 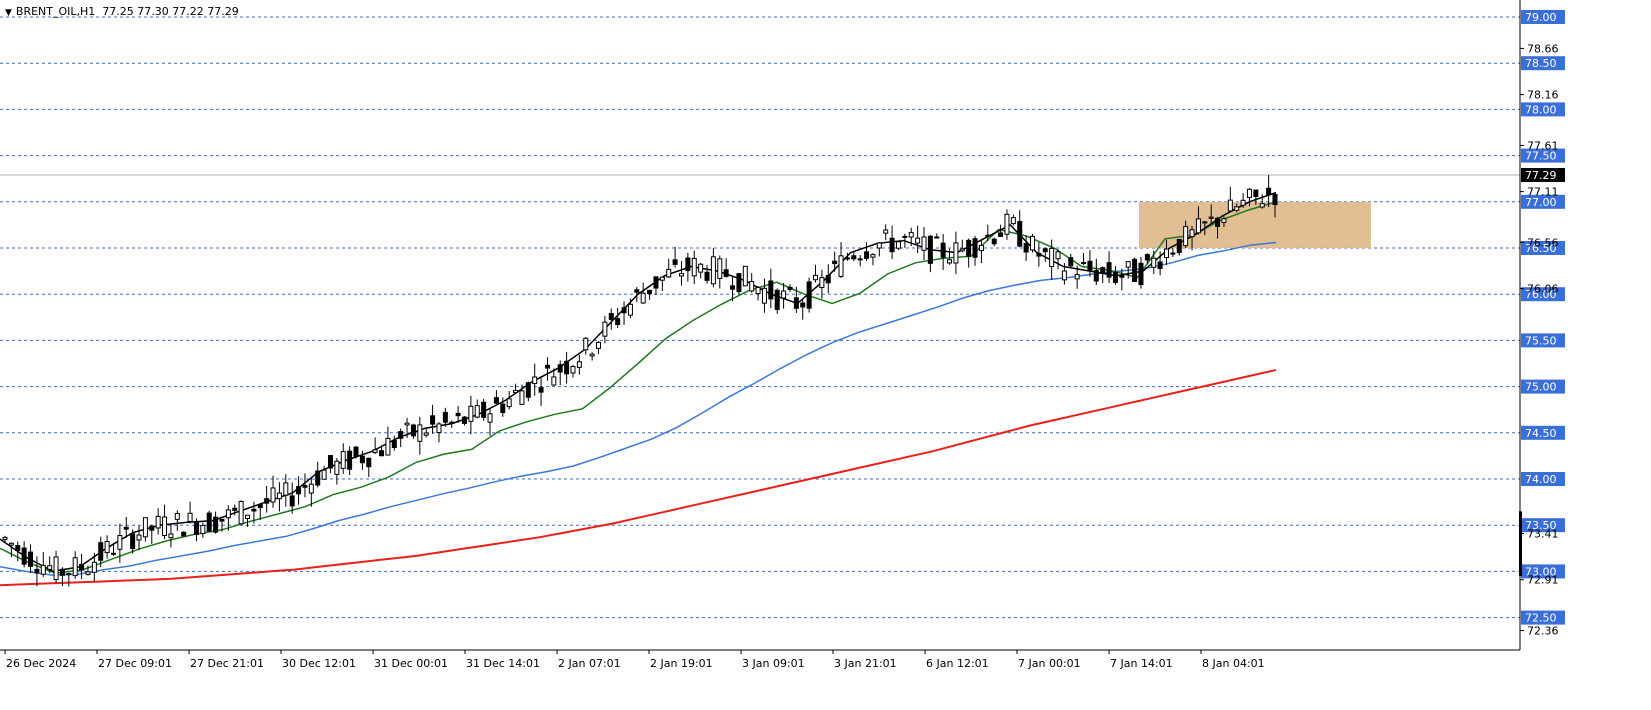 I want to click on menu-triangle-icon: ▼, so click(x=8, y=13).